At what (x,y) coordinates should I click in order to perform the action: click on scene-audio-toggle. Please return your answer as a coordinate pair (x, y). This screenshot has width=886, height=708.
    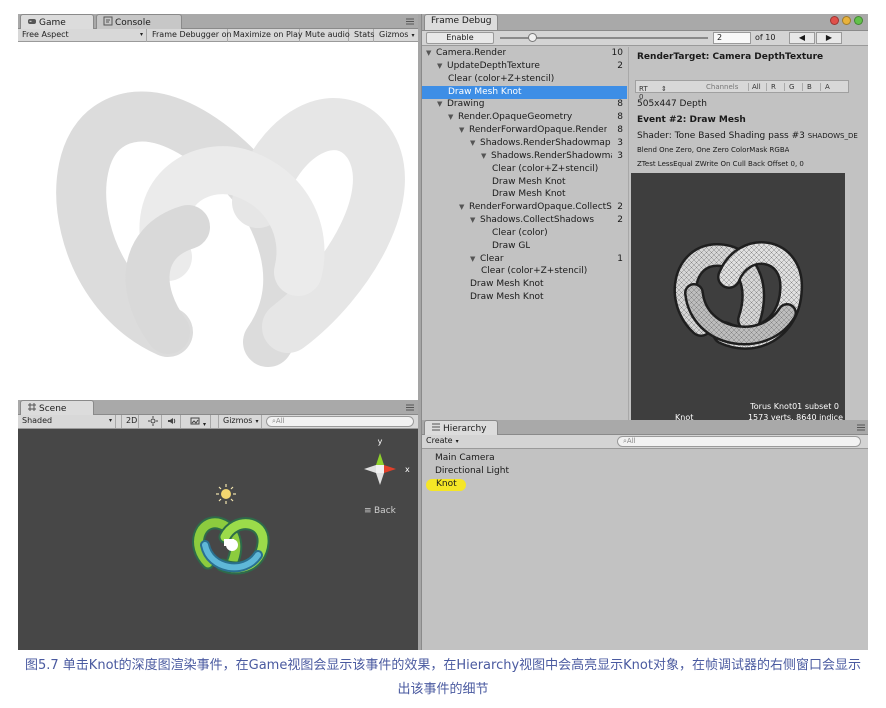
    Looking at the image, I should click on (172, 421).